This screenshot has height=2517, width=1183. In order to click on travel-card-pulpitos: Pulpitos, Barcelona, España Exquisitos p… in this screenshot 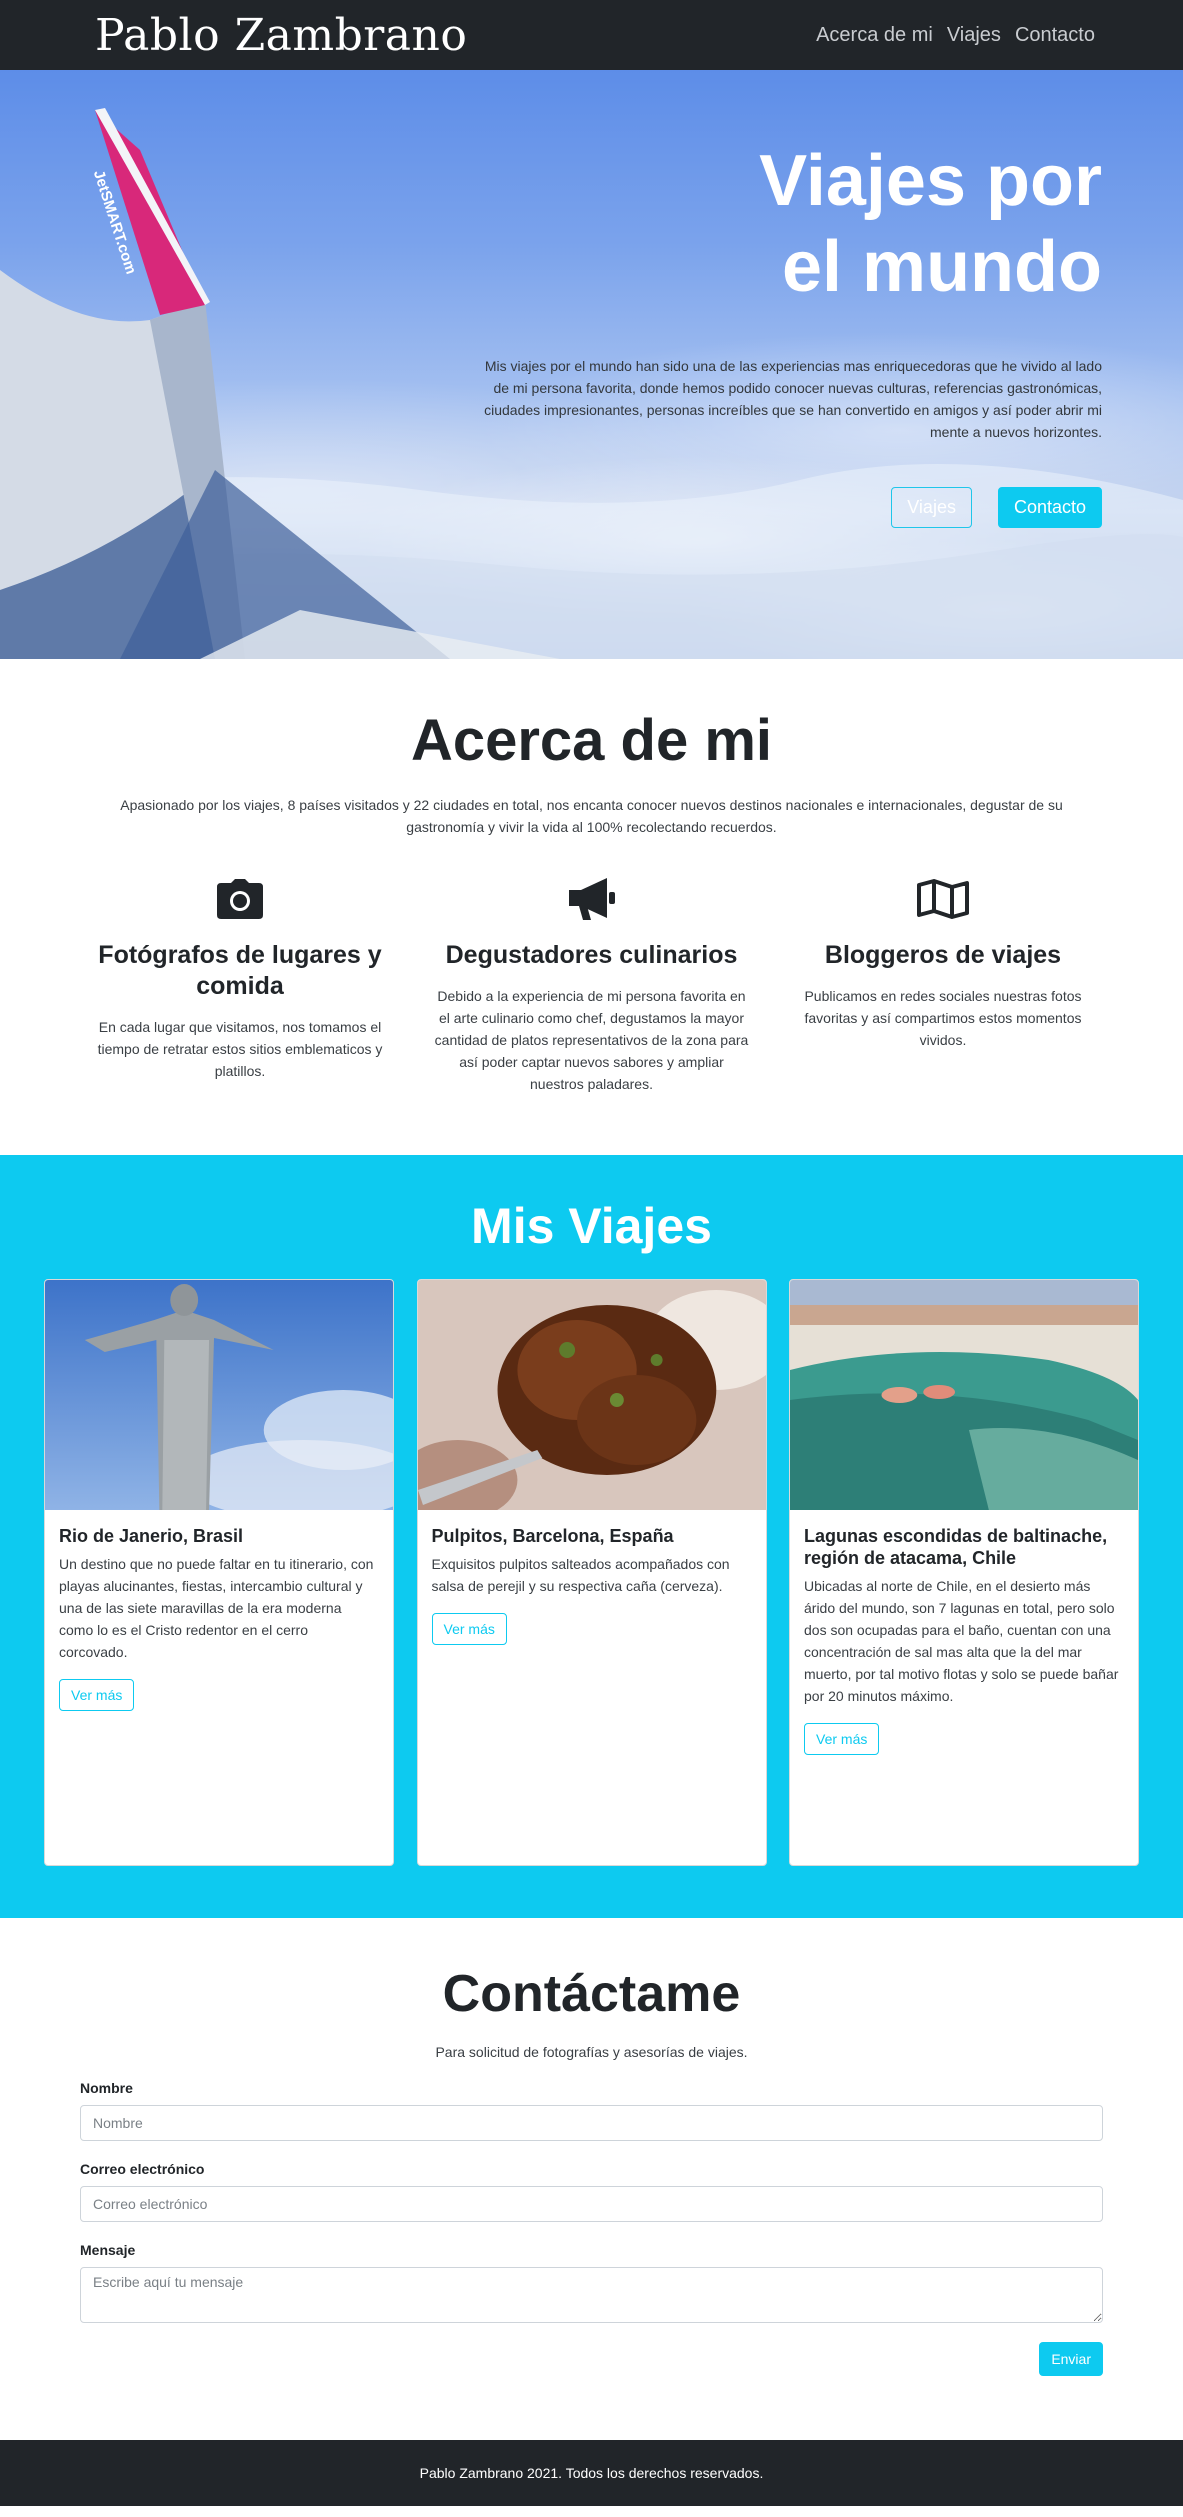, I will do `click(591, 1572)`.